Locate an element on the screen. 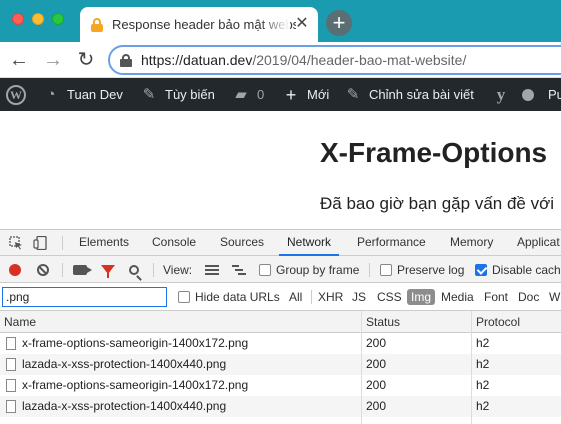  filter-icon is located at coordinates (108, 271).